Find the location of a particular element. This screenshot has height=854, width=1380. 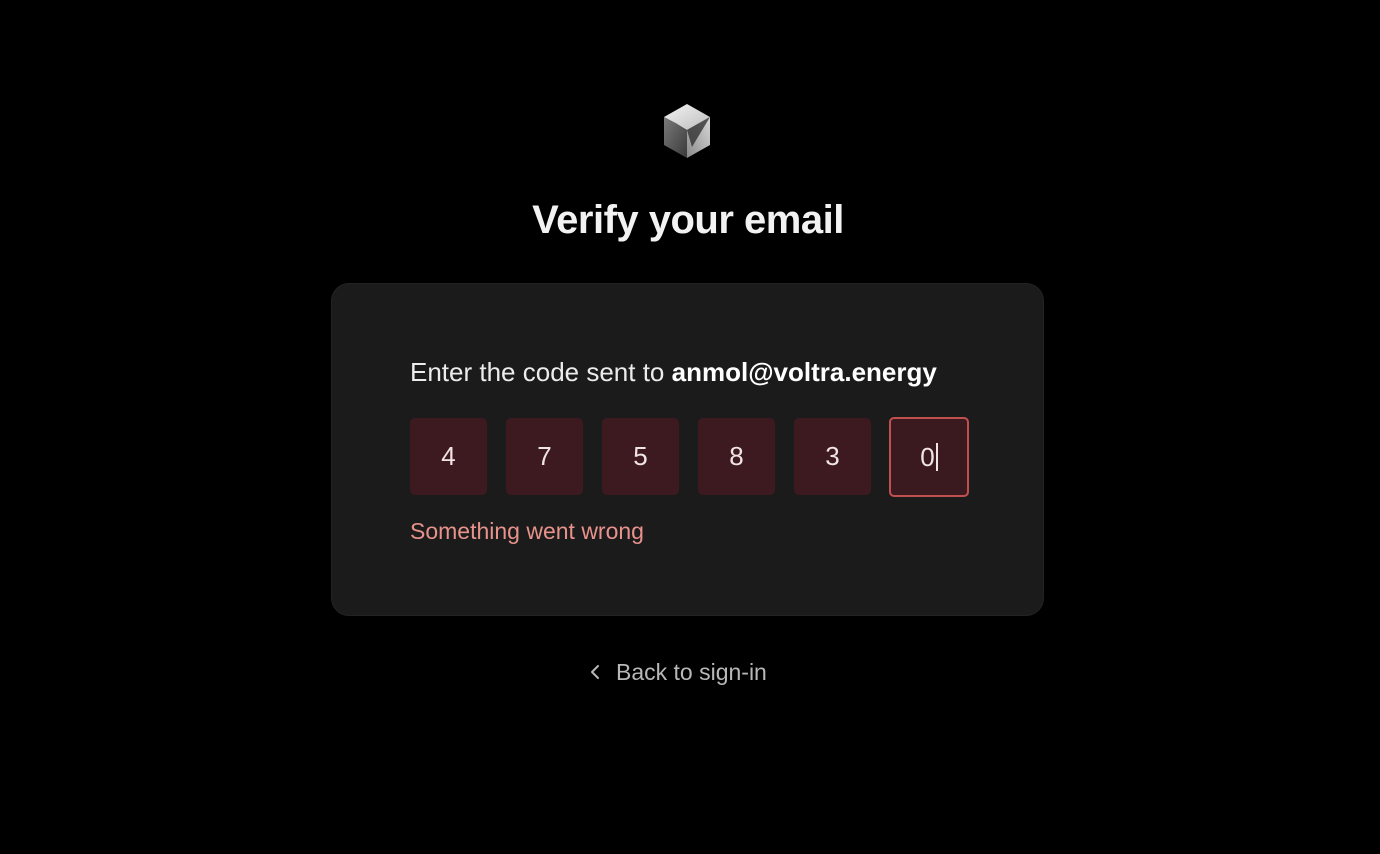

text-caret is located at coordinates (936, 457).